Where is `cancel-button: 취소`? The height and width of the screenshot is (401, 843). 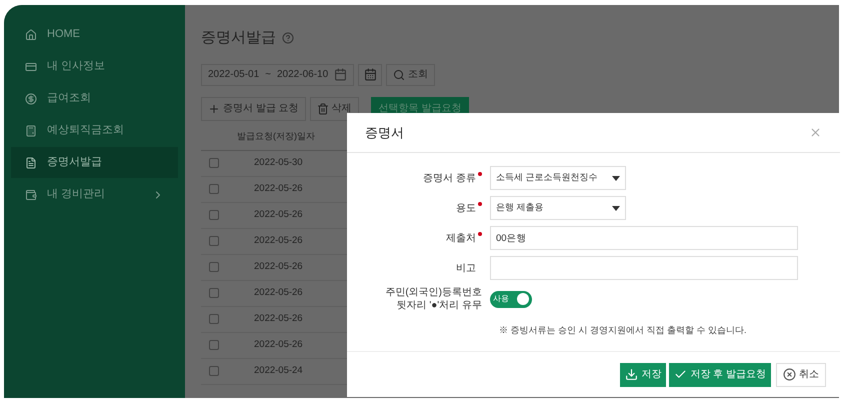
cancel-button: 취소 is located at coordinates (801, 374).